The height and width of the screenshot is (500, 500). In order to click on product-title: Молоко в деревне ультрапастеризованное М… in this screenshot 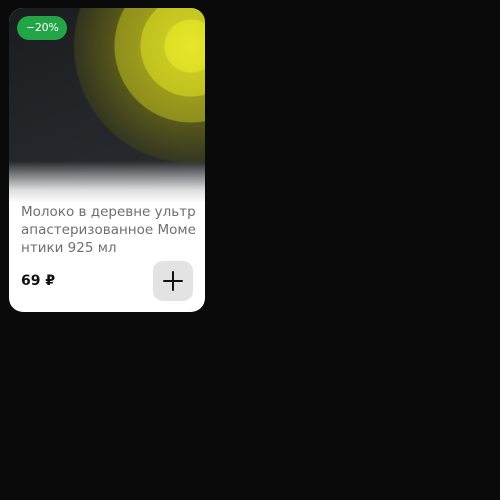, I will do `click(108, 230)`.